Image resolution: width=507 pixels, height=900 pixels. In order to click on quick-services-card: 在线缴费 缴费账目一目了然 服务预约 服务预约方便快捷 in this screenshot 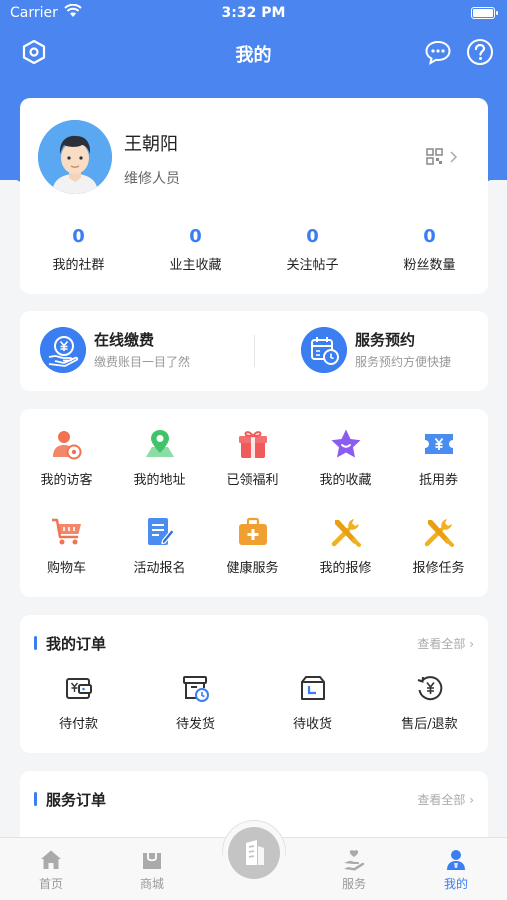, I will do `click(254, 351)`.